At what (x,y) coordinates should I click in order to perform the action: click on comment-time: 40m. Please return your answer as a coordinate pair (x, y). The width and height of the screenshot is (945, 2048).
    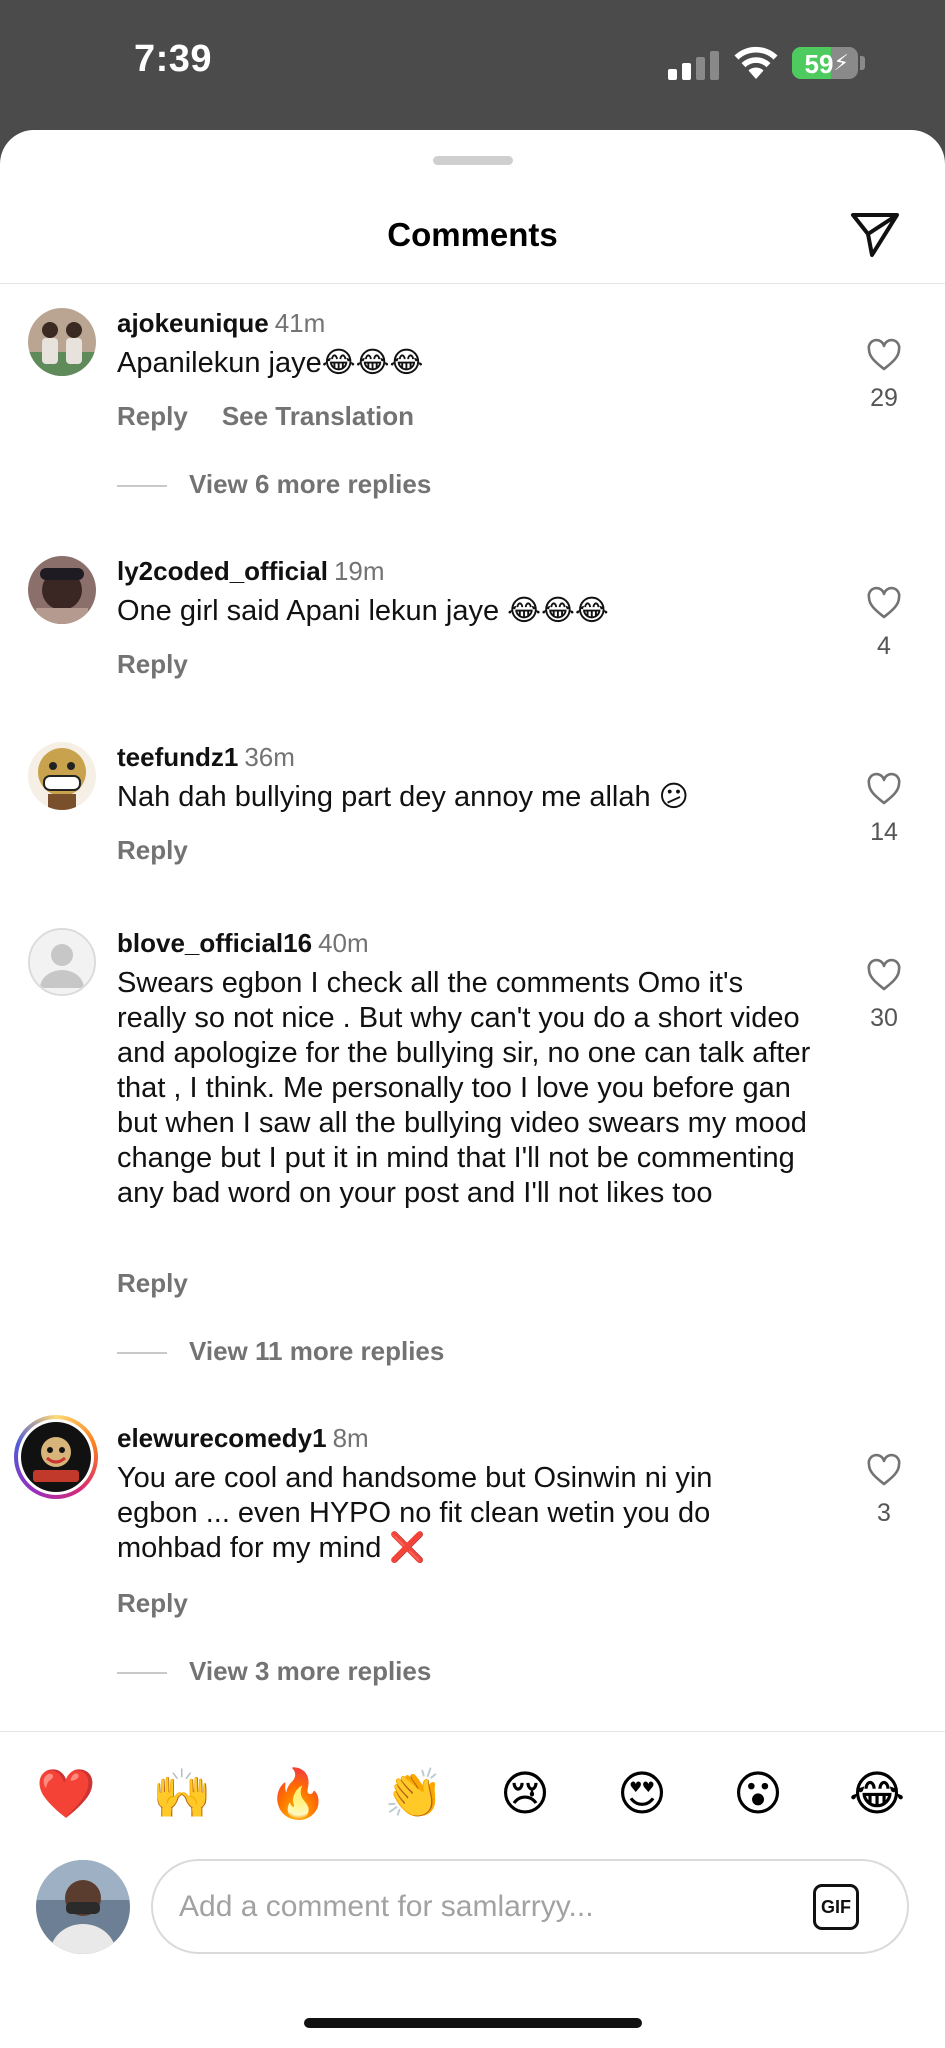
    Looking at the image, I should click on (343, 943).